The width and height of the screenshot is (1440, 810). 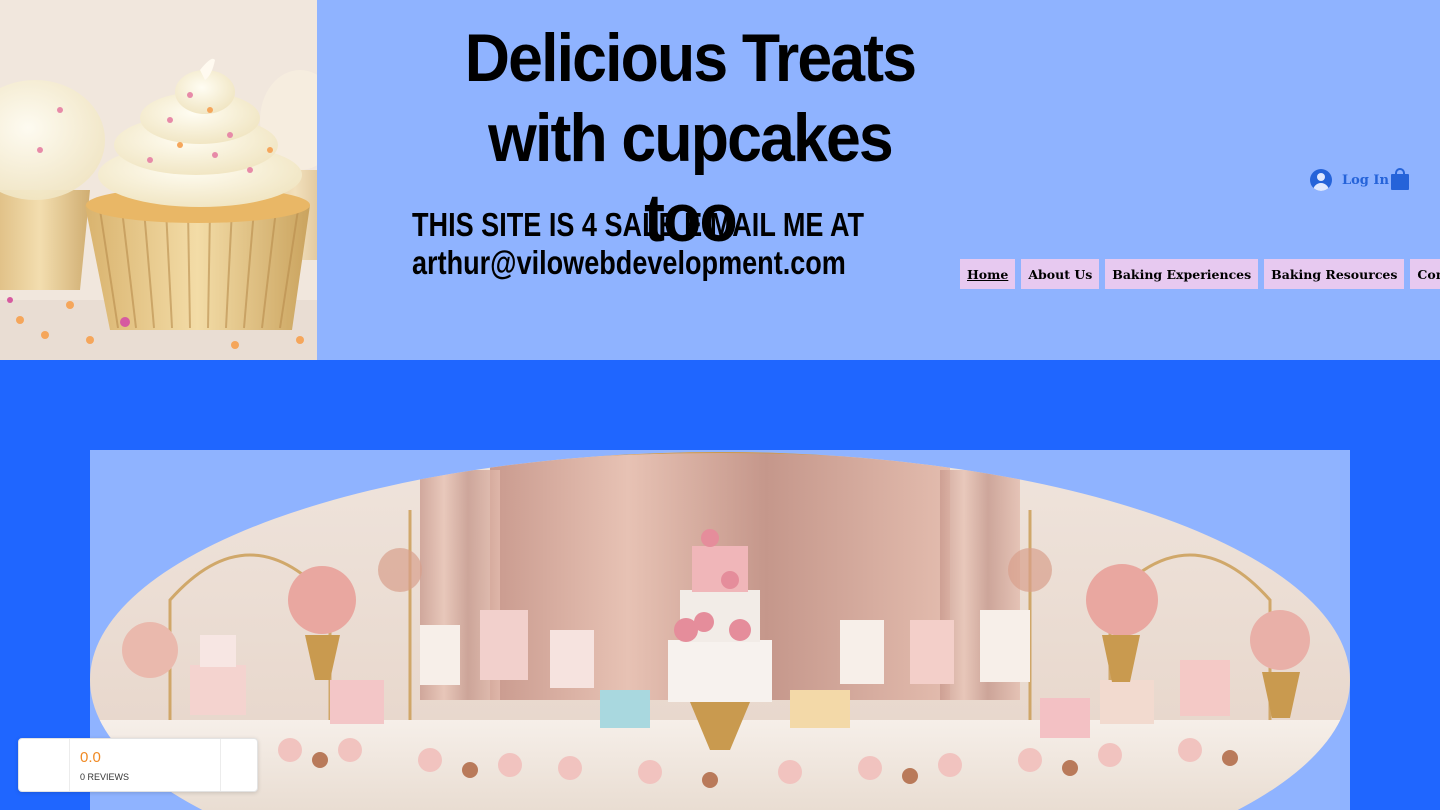 I want to click on avatar-icon, so click(x=1321, y=180).